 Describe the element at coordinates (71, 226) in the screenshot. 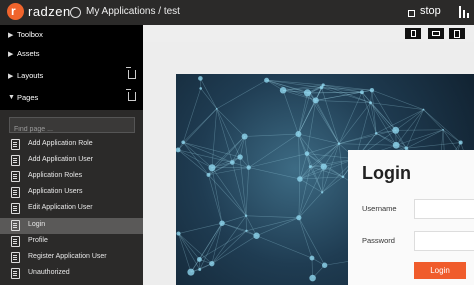

I see `page-item-active: Login` at that location.